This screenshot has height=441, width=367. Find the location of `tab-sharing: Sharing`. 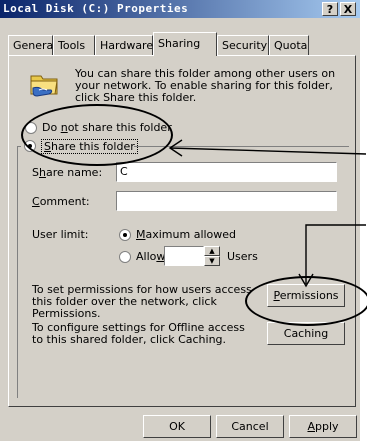

tab-sharing: Sharing is located at coordinates (185, 44).